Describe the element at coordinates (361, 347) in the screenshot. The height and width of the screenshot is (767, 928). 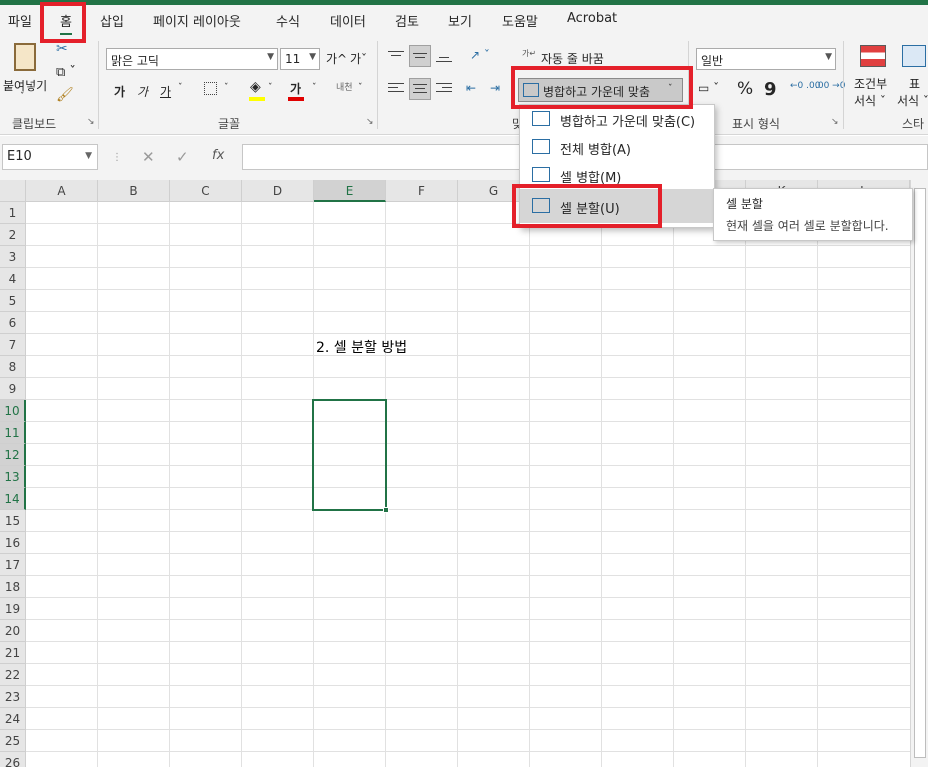
I see `cell-e7: 2. 셀 분할 방법` at that location.